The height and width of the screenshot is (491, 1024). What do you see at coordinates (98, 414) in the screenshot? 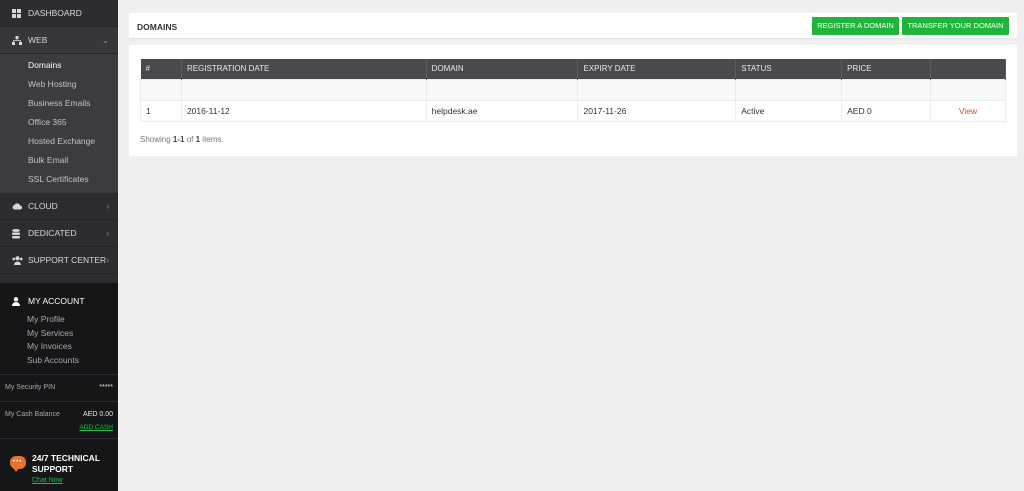
I see `cash-balance-value: AED 0.00` at bounding box center [98, 414].